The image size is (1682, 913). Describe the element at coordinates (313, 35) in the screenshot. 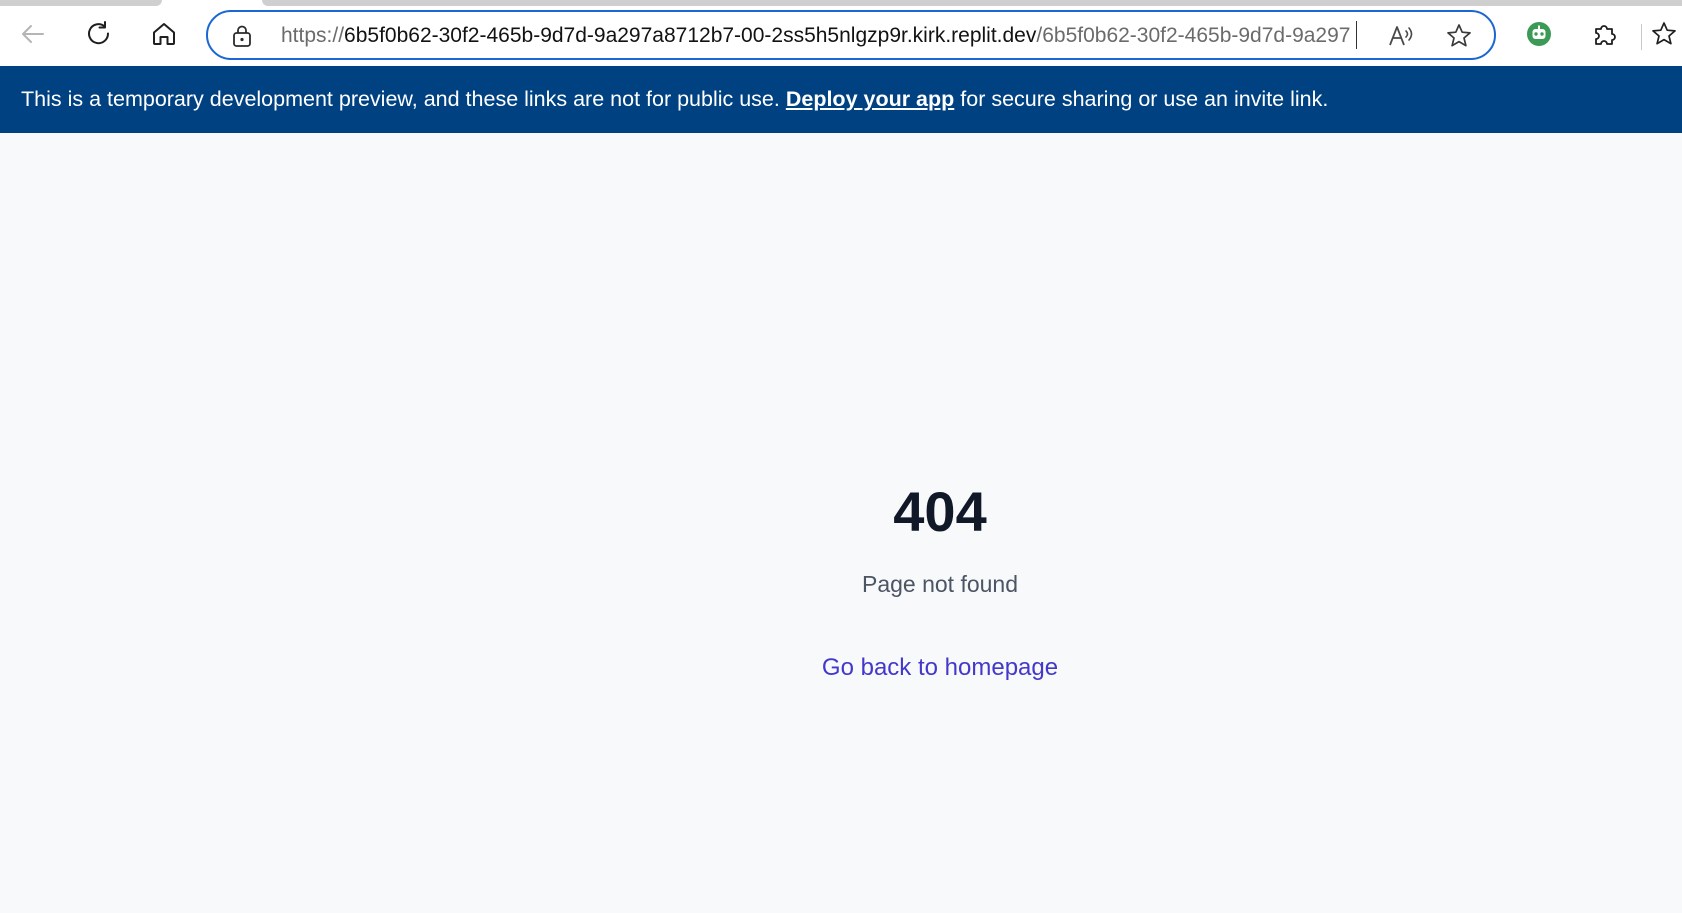

I see `url-scheme: https://` at that location.